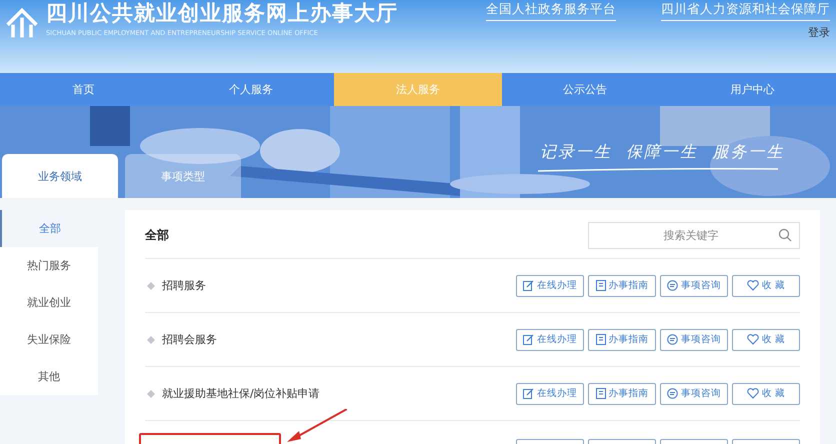 This screenshot has height=444, width=836. Describe the element at coordinates (585, 89) in the screenshot. I see `nav-tab: 公示公告` at that location.